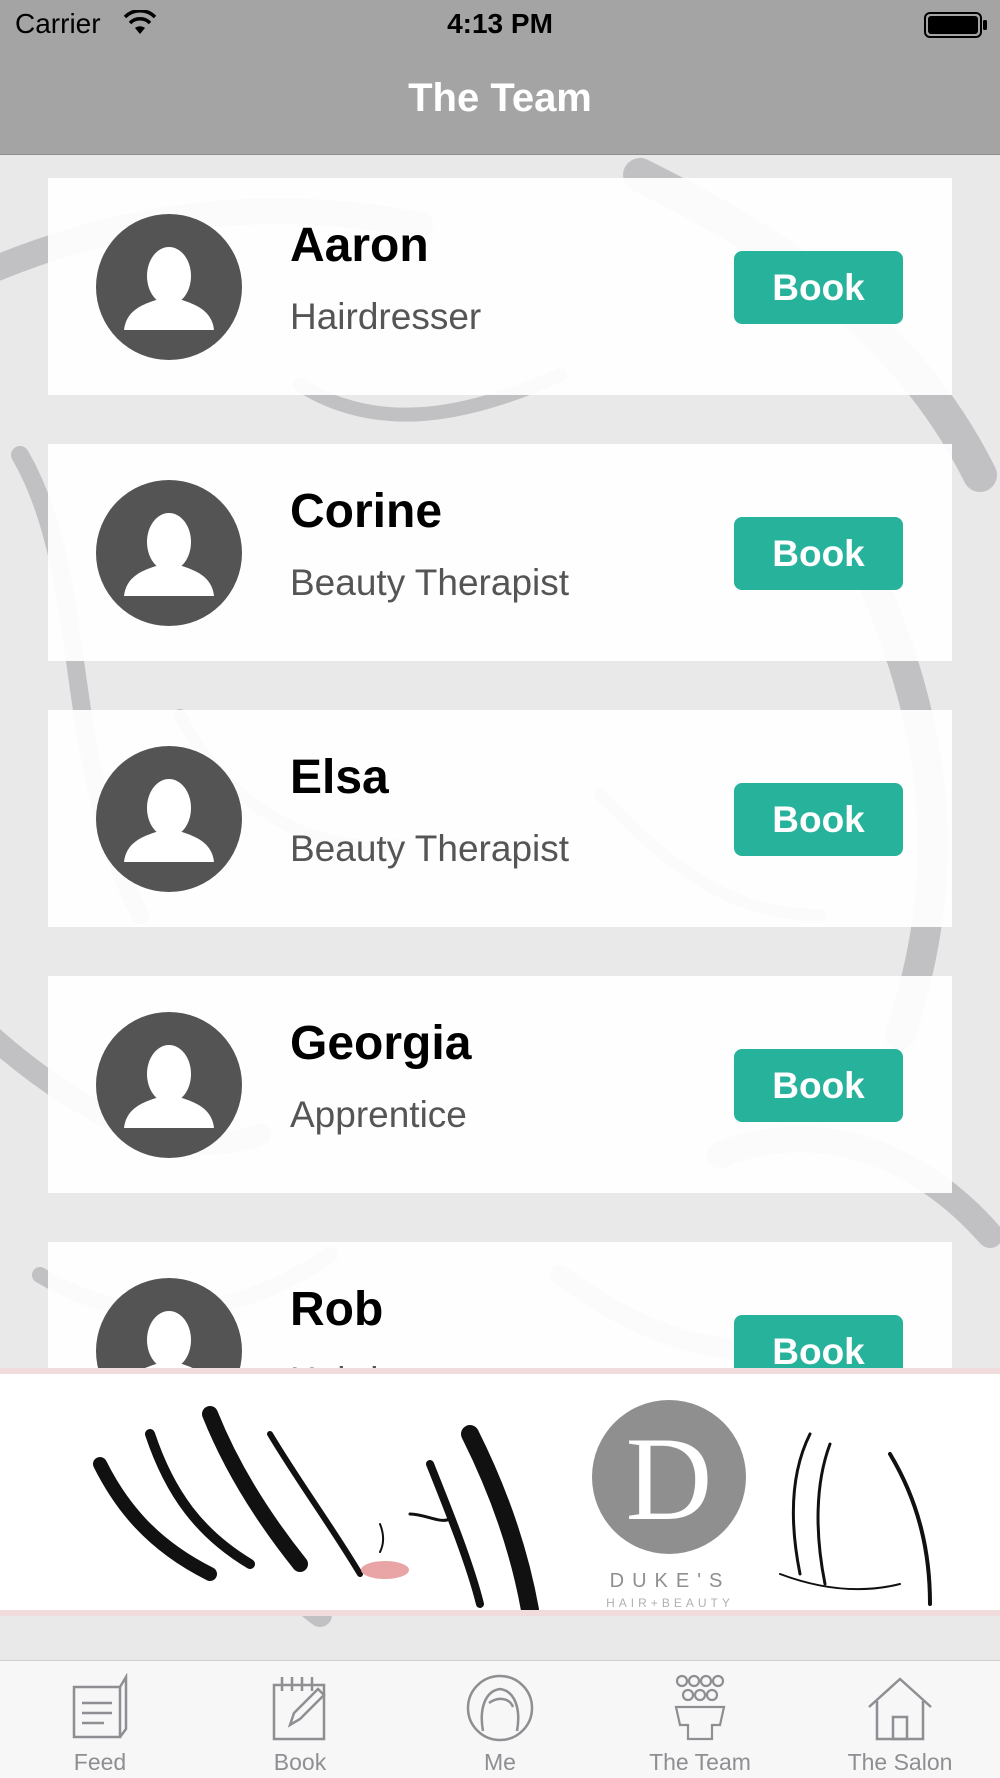 The image size is (1000, 1778). Describe the element at coordinates (500, 286) in the screenshot. I see `team-member-card: Aaron Hairdresser Book` at that location.